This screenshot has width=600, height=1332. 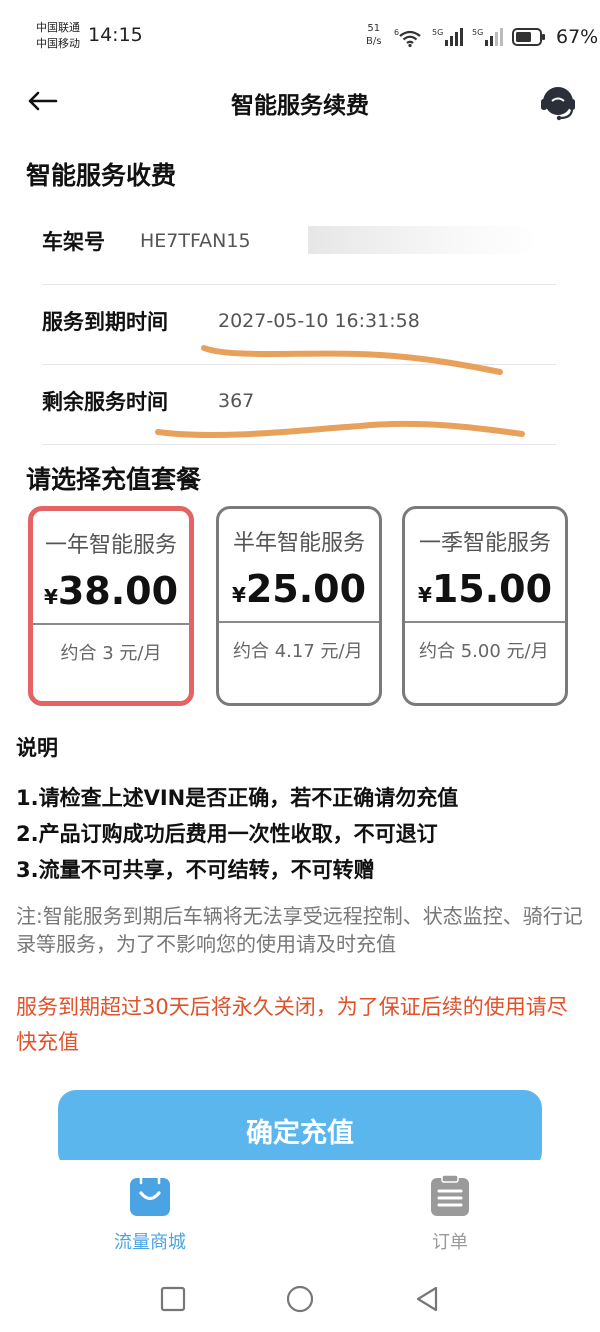 What do you see at coordinates (423, 240) in the screenshot?
I see `vin-redaction-blur` at bounding box center [423, 240].